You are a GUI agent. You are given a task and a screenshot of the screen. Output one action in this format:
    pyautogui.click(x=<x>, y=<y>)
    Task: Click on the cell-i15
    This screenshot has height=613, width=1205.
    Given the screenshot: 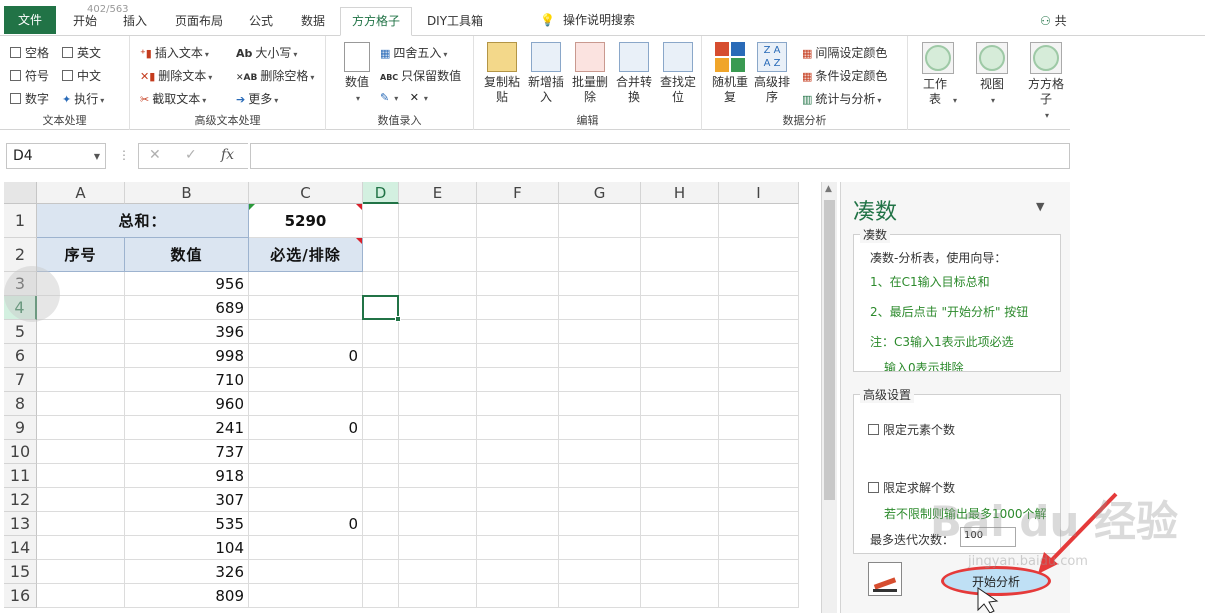 What is the action you would take?
    pyautogui.click(x=759, y=572)
    